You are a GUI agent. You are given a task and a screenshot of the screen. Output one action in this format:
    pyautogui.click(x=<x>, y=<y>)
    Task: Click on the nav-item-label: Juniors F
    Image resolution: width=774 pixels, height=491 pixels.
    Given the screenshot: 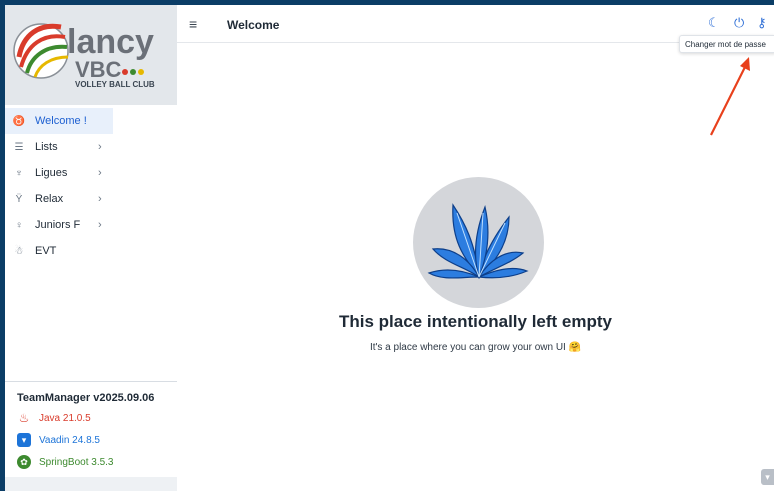 What is the action you would take?
    pyautogui.click(x=58, y=225)
    